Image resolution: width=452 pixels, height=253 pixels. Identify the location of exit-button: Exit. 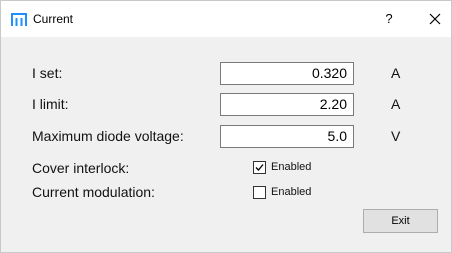
(400, 221).